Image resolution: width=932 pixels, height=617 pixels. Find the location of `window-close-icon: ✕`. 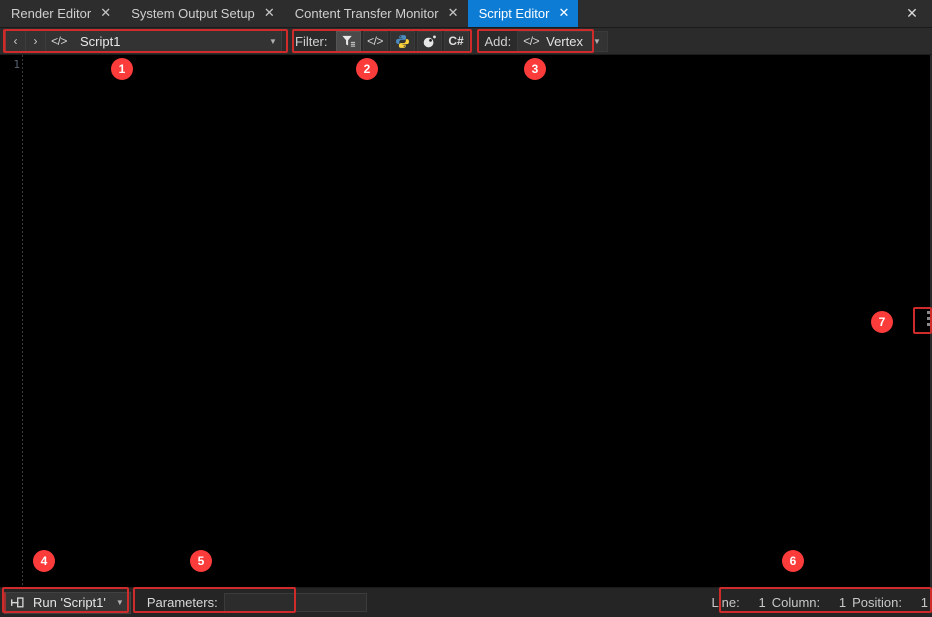

window-close-icon: ✕ is located at coordinates (912, 13).